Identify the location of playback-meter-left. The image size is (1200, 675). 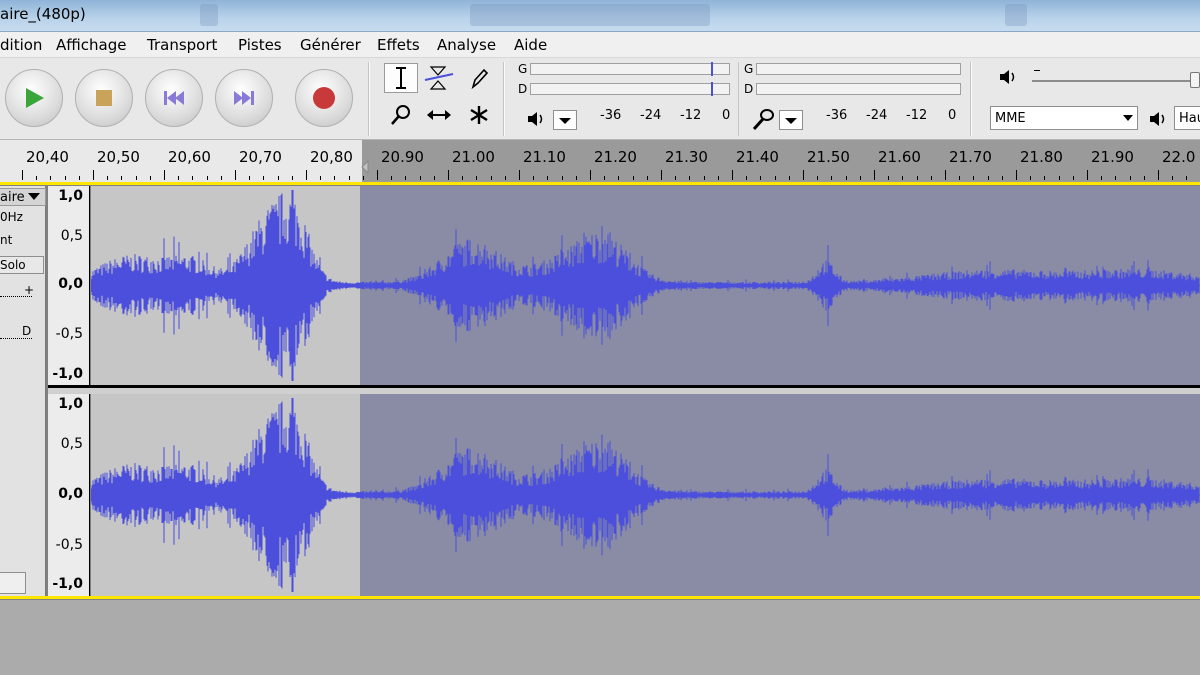
(630, 69).